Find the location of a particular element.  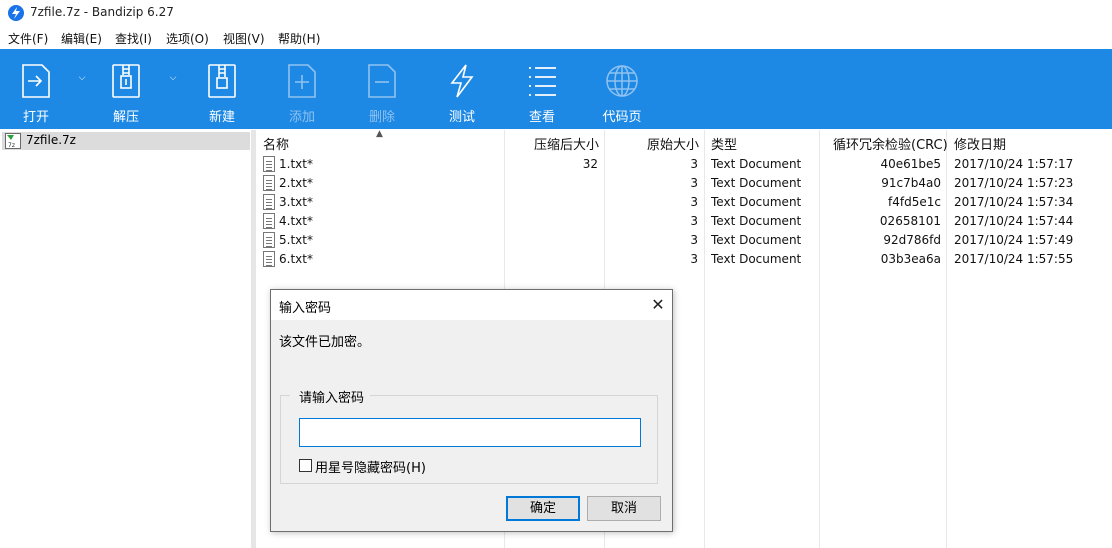

delete-button: 删除 is located at coordinates (382, 89).